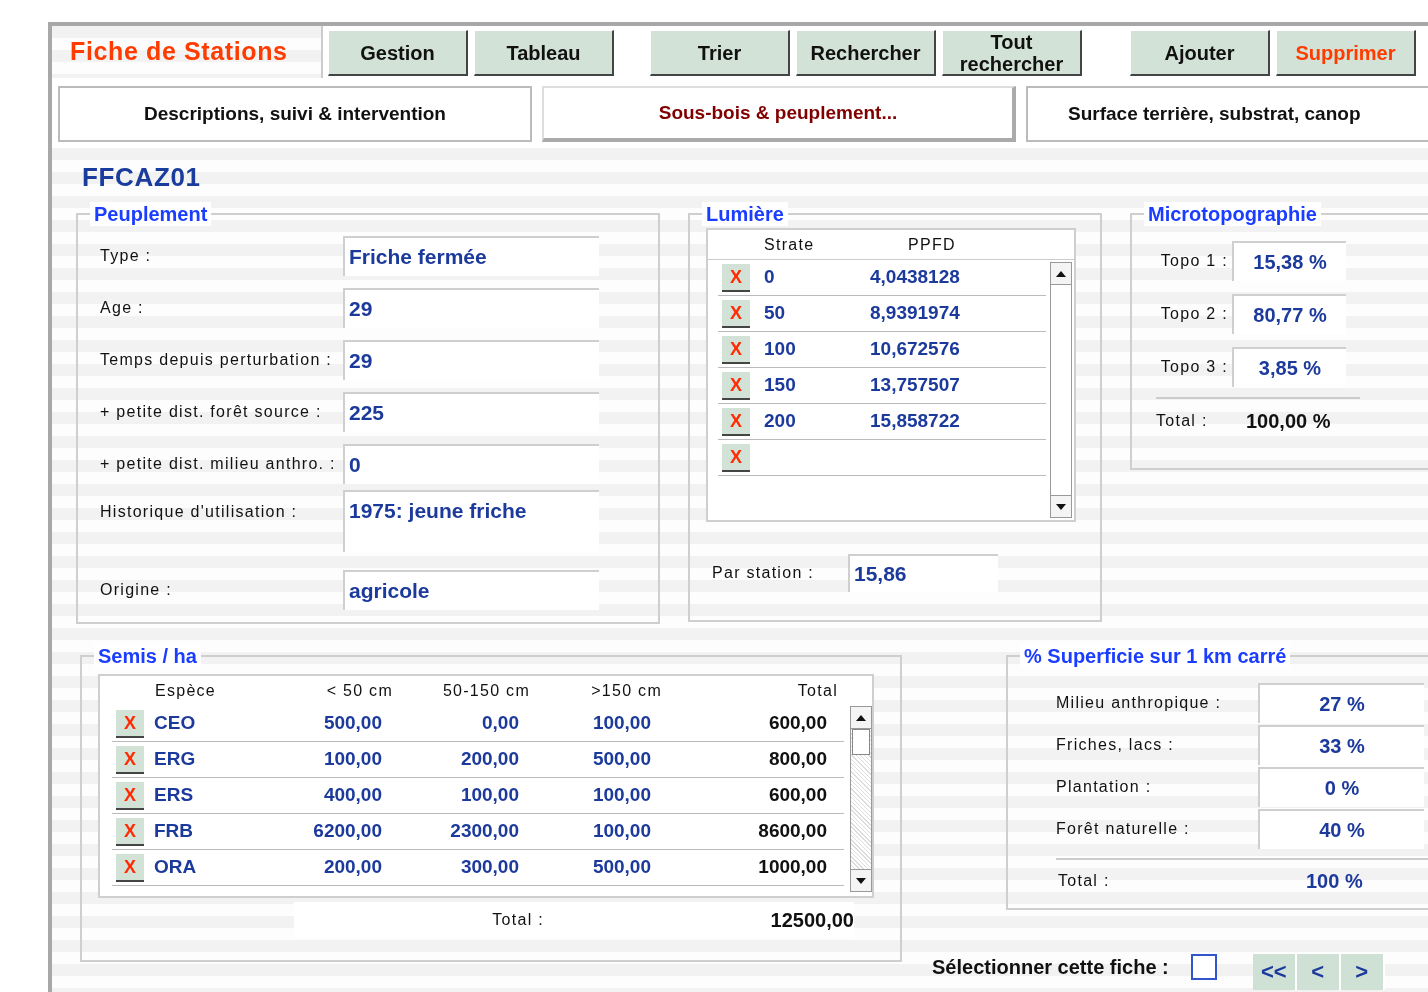 Image resolution: width=1428 pixels, height=992 pixels. What do you see at coordinates (485, 691) in the screenshot?
I see `column-header: 50-150 cm` at bounding box center [485, 691].